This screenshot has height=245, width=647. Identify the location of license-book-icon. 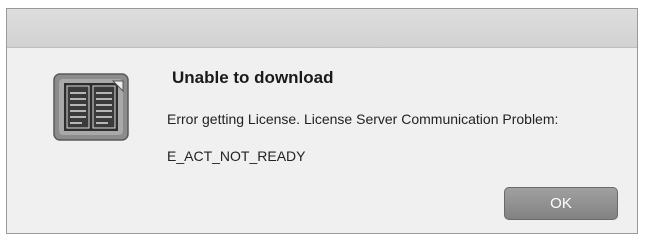
(91, 107).